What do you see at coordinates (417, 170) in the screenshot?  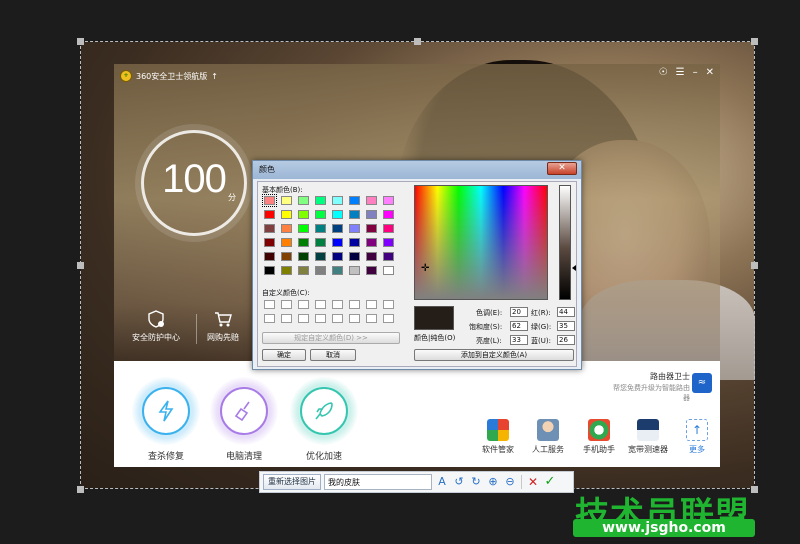 I see `dialog-titlebar: 颜色 ✕` at bounding box center [417, 170].